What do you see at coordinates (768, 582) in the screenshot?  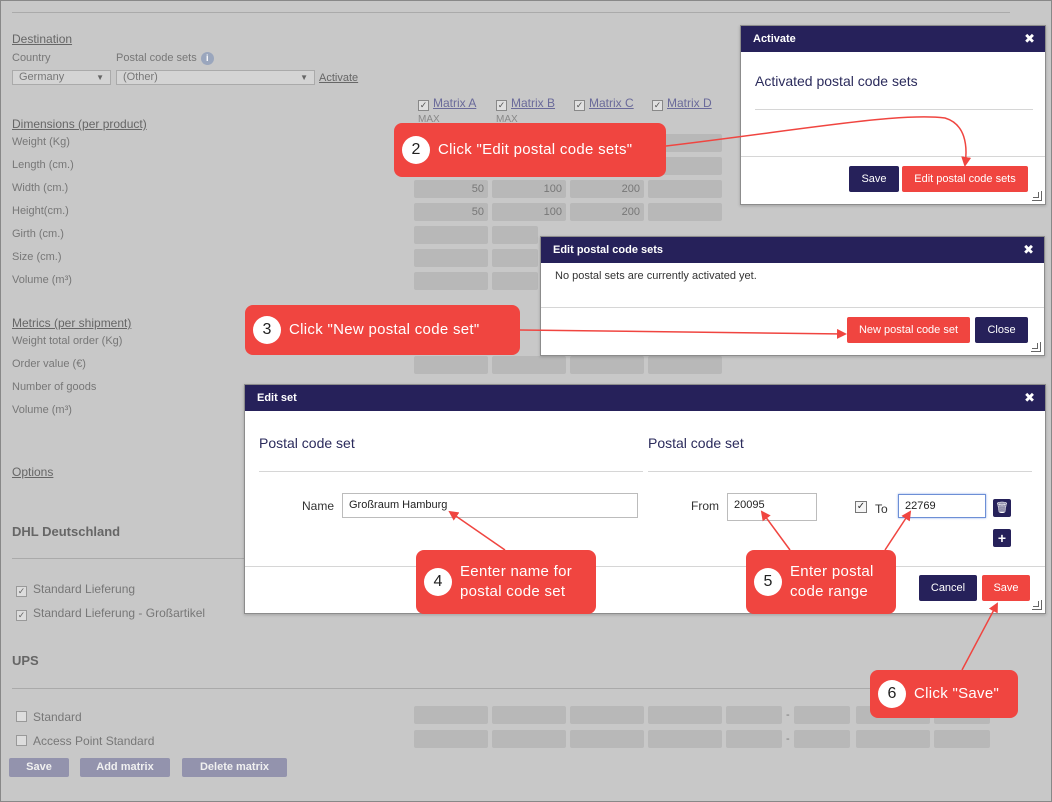 I see `callout-5-number: 5` at bounding box center [768, 582].